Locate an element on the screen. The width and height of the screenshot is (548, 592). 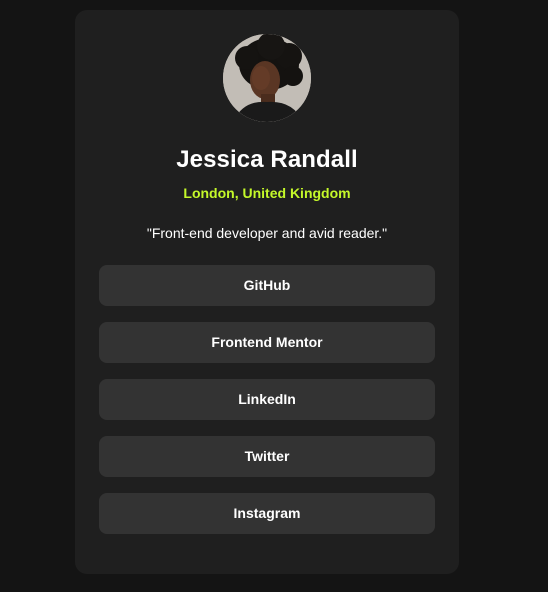
avatar is located at coordinates (267, 78).